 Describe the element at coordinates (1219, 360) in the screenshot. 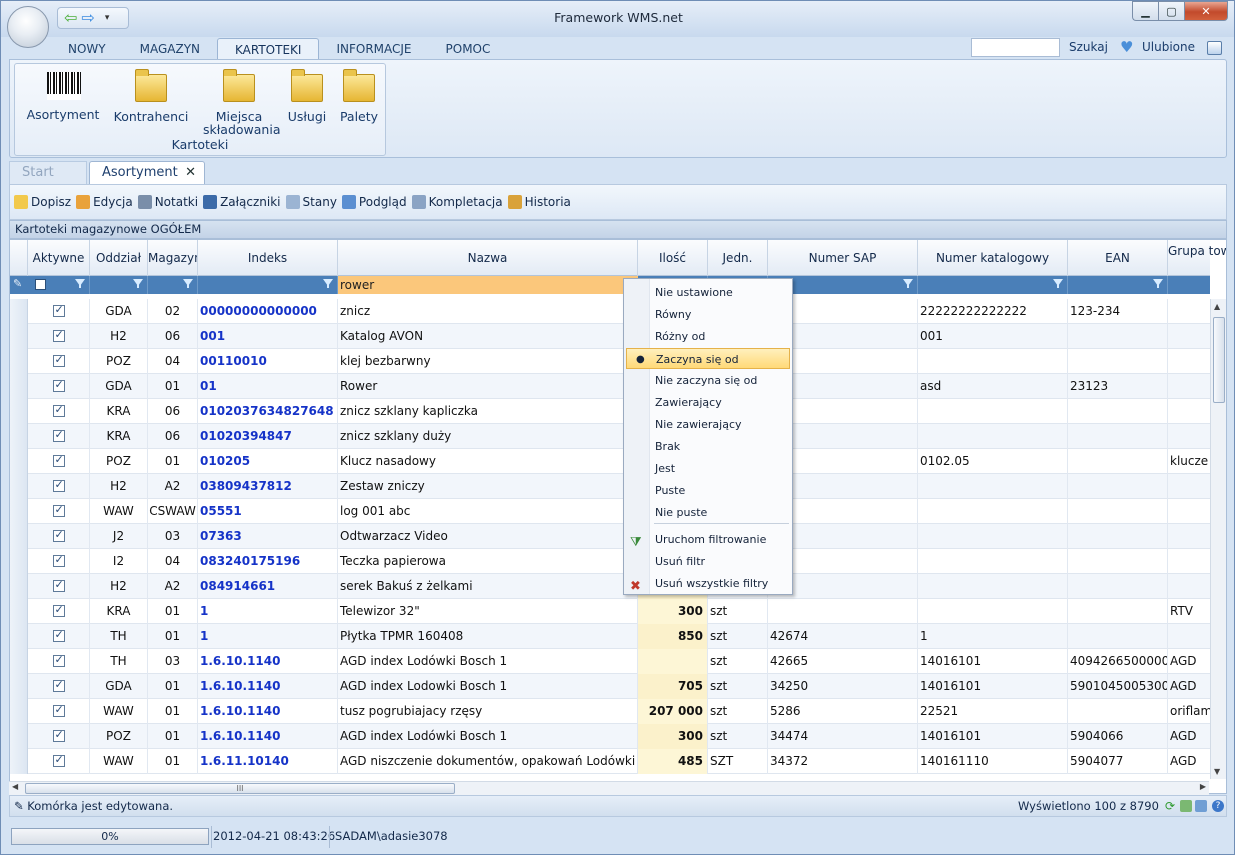

I see `vertical-scroll-thumb` at that location.